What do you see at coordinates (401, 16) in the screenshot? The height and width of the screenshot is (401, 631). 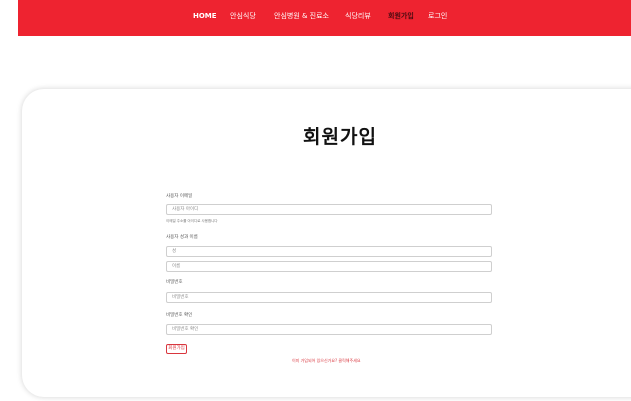 I see `nav-signup: 회원가입` at bounding box center [401, 16].